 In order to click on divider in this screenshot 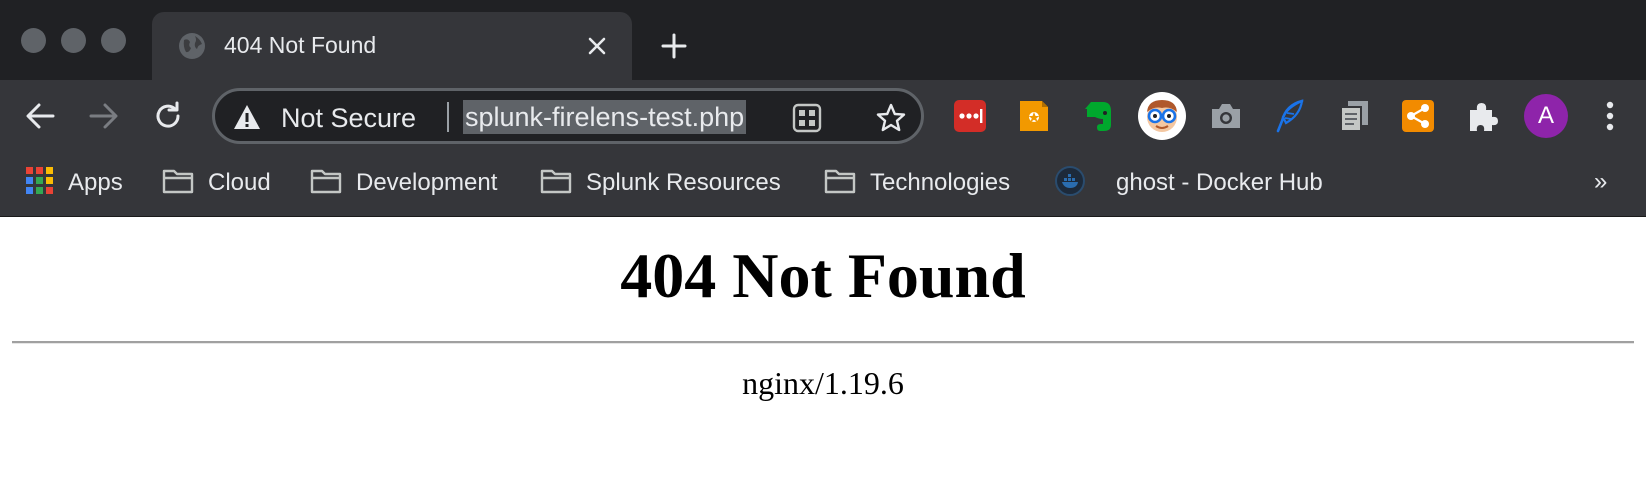, I will do `click(823, 342)`.